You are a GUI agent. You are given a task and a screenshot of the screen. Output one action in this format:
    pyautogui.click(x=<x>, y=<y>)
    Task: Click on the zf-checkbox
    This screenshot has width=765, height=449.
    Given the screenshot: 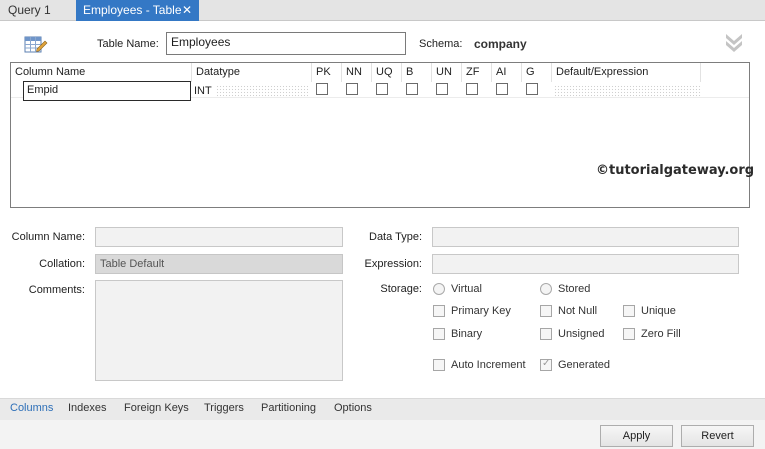 What is the action you would take?
    pyautogui.click(x=472, y=89)
    